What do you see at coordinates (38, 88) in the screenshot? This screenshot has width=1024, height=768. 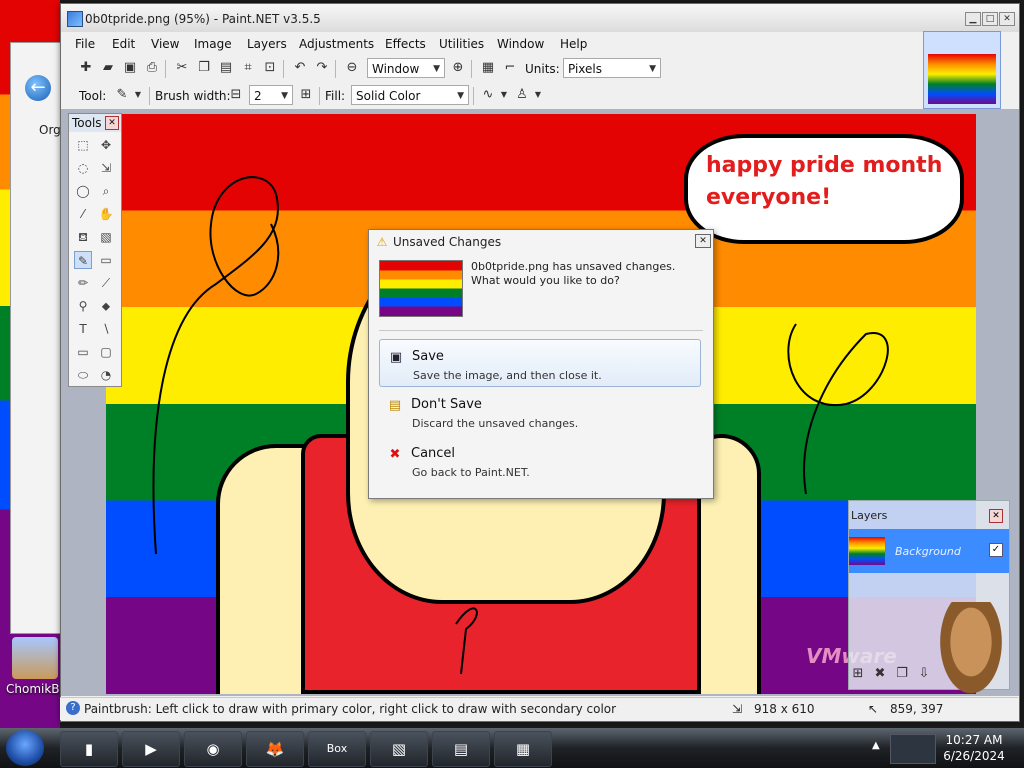 I see `back-arrow-icon: ←` at bounding box center [38, 88].